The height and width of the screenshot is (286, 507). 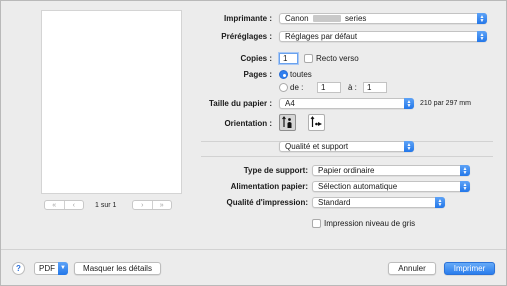 I want to click on landscape-button, so click(x=316, y=122).